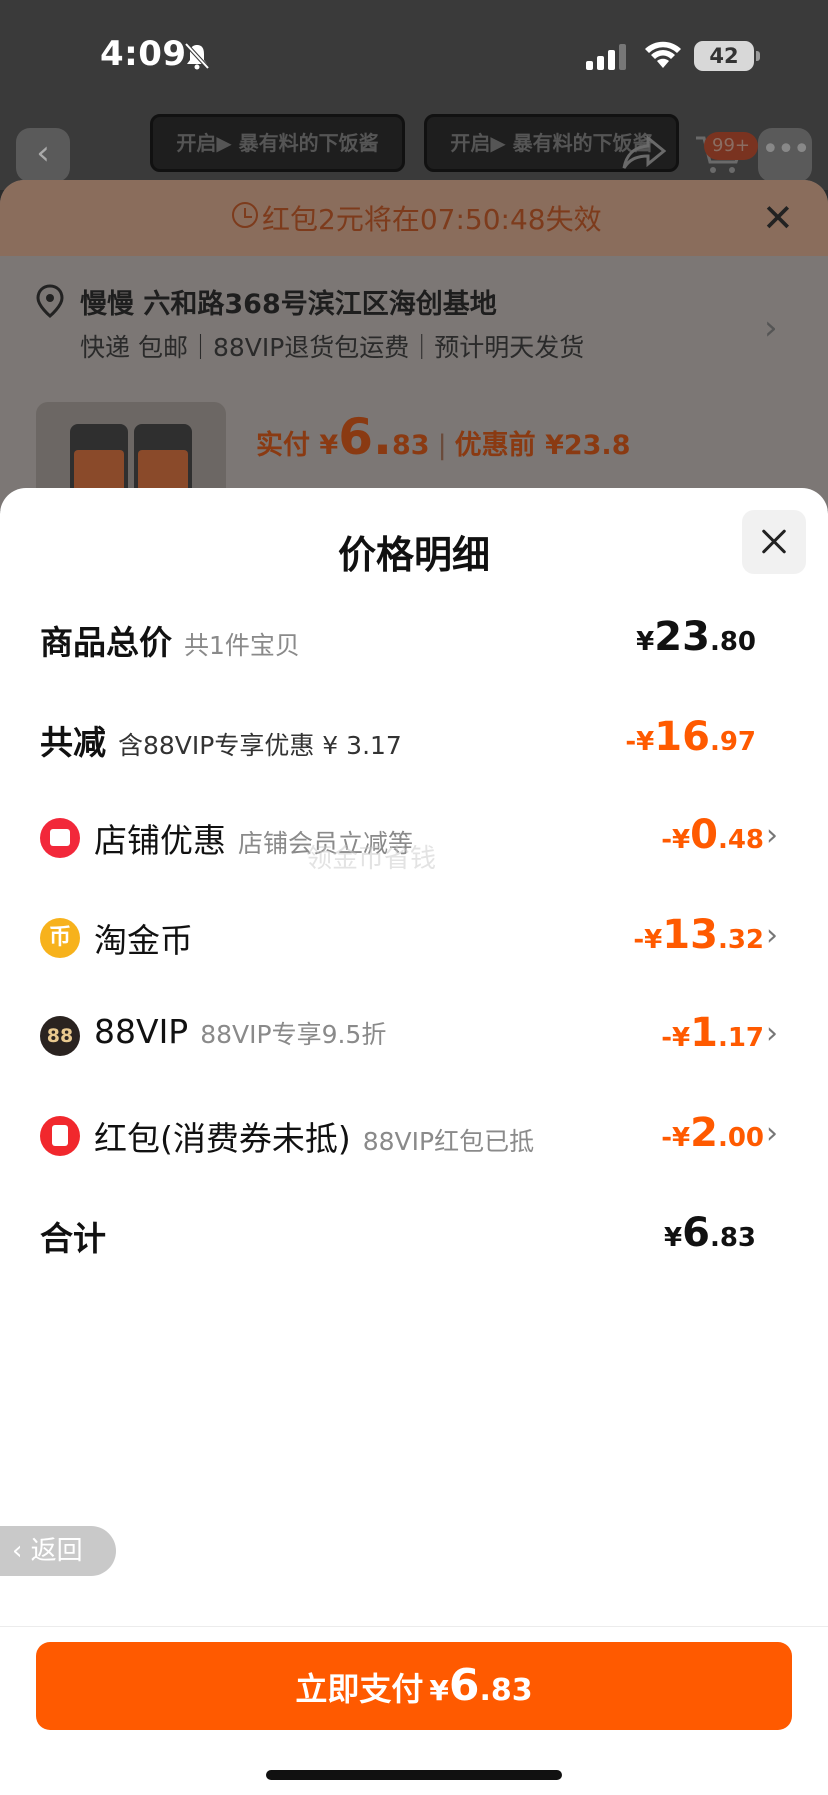  What do you see at coordinates (727, 56) in the screenshot?
I see `battery-indicator: 42` at bounding box center [727, 56].